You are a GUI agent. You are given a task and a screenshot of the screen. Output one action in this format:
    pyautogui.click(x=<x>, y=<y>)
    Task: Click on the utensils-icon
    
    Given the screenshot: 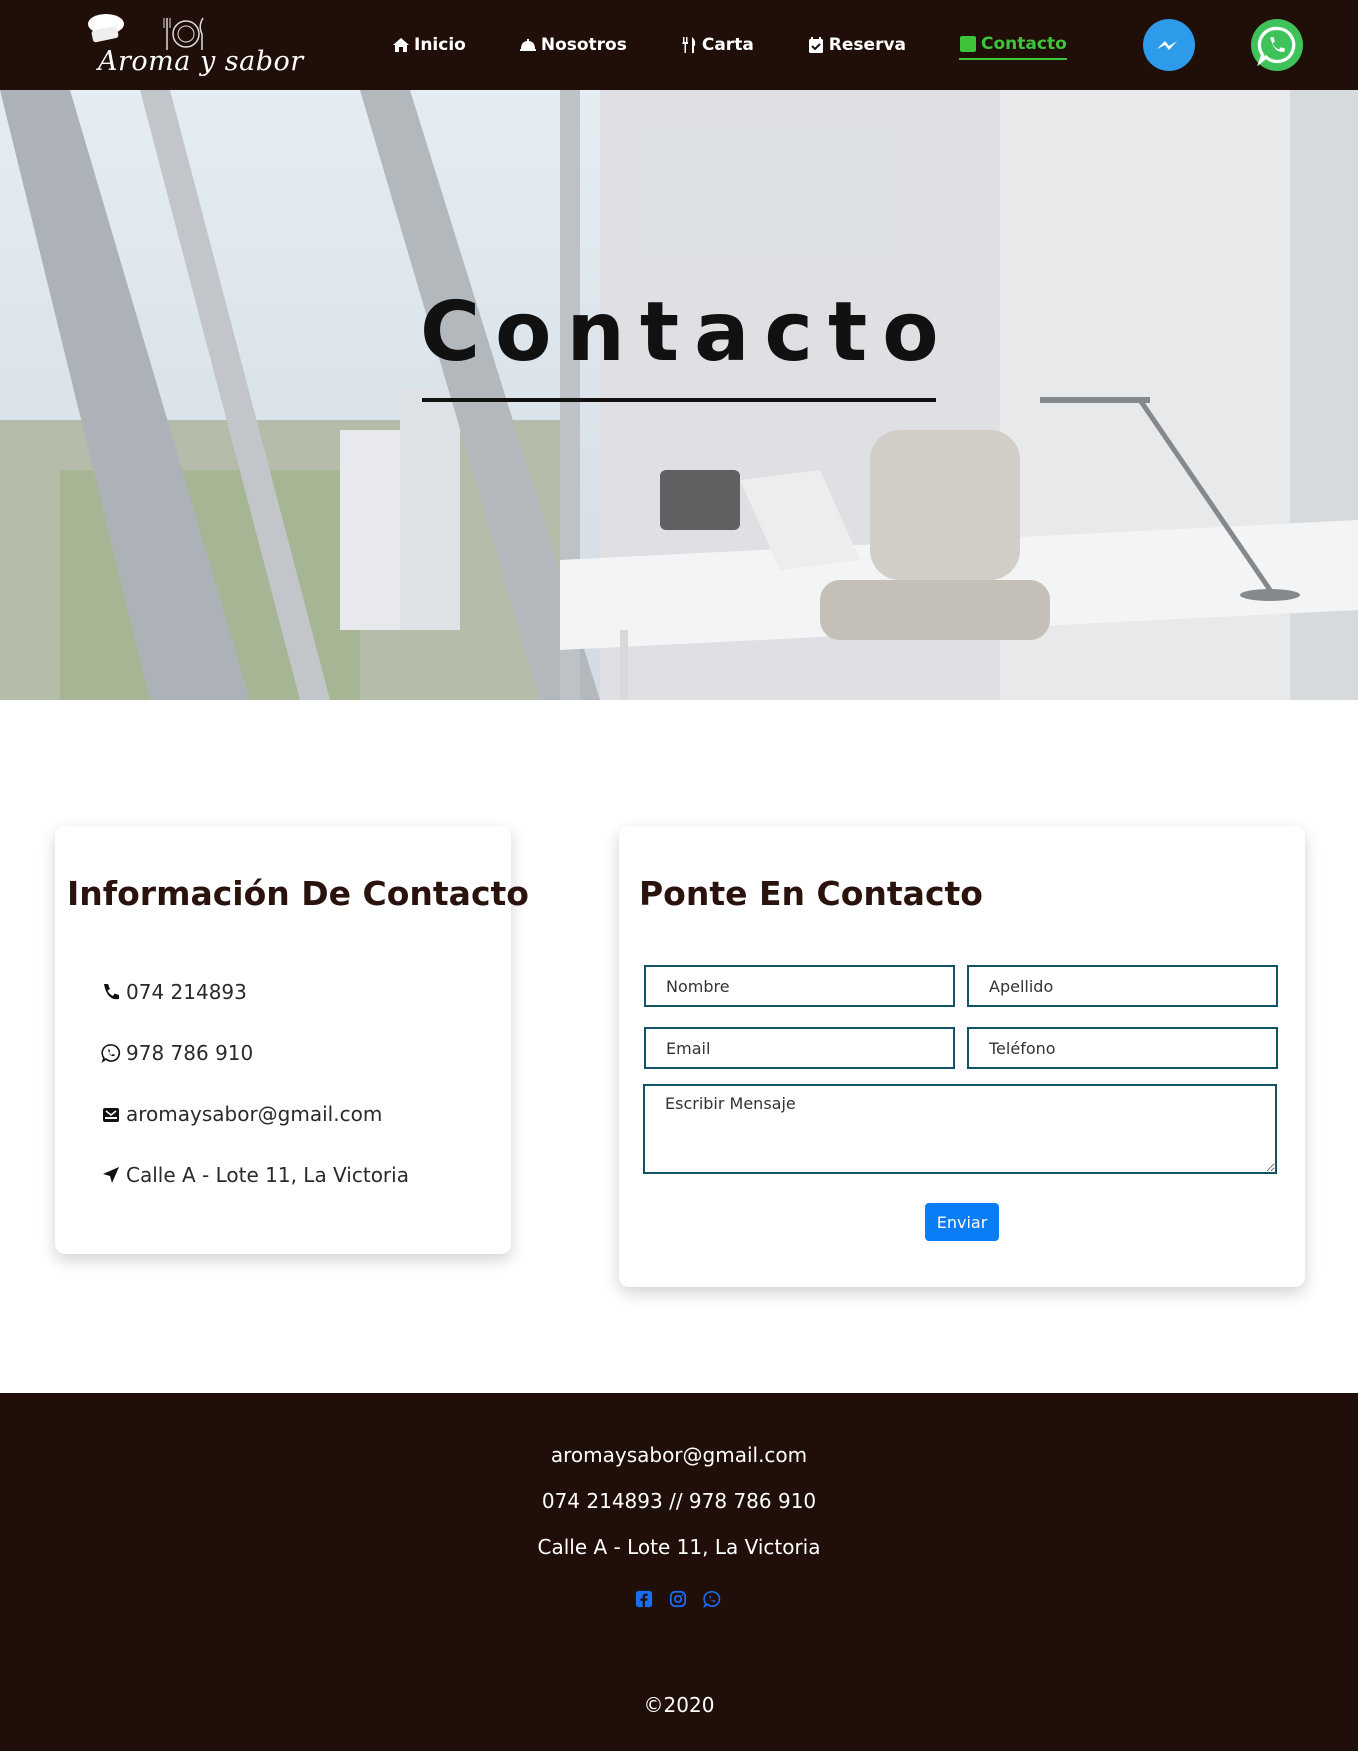 What is the action you would take?
    pyautogui.click(x=689, y=45)
    